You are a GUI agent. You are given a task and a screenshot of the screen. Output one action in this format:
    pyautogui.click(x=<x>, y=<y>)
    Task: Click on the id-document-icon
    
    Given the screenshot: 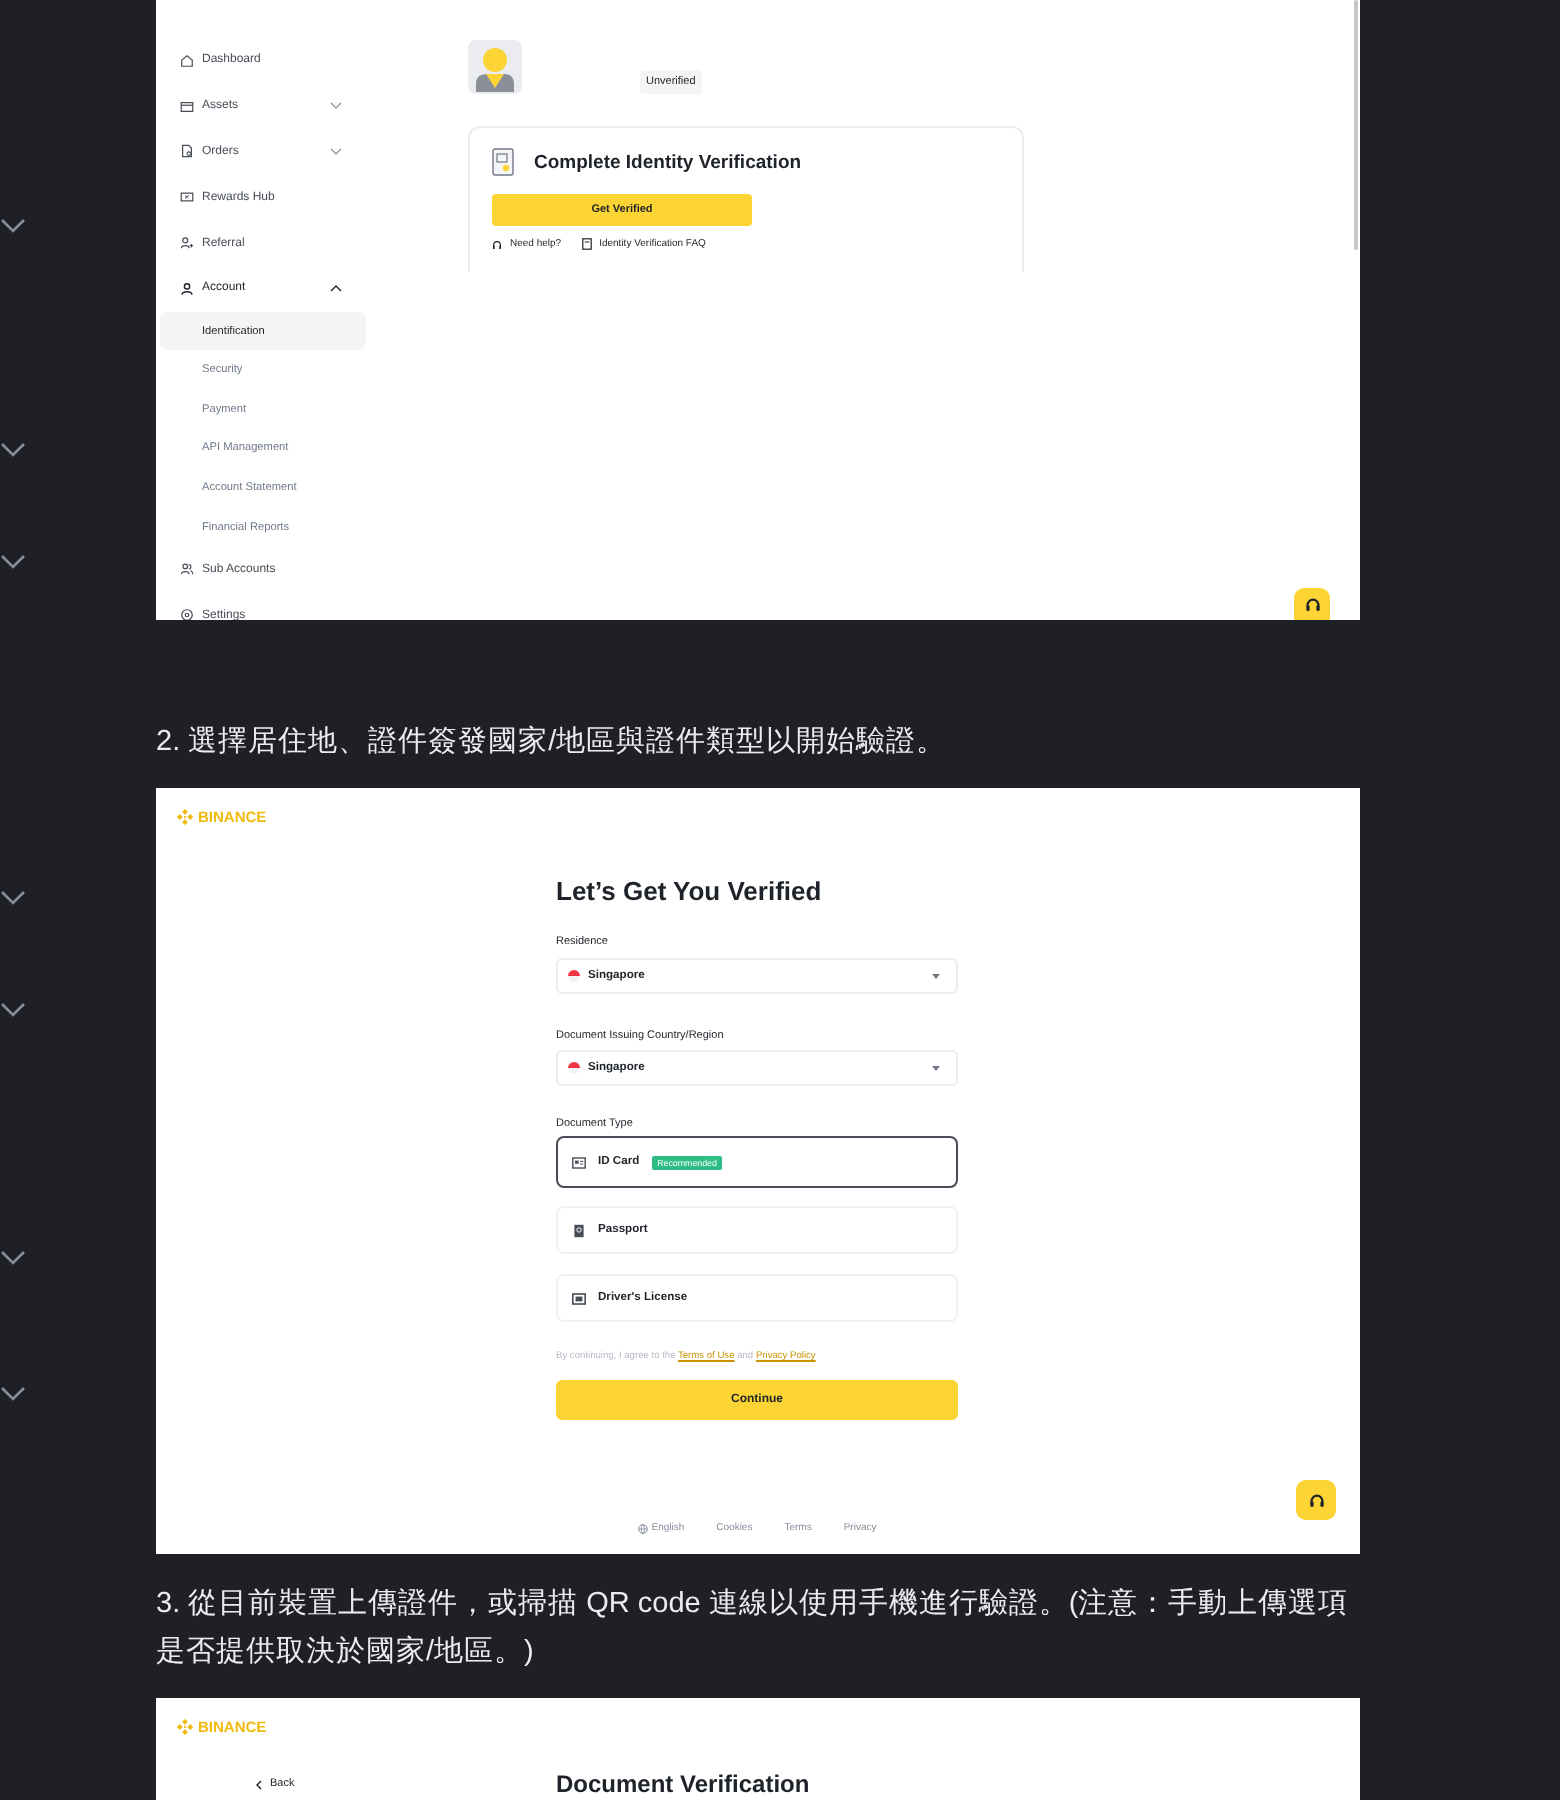 What is the action you would take?
    pyautogui.click(x=503, y=162)
    